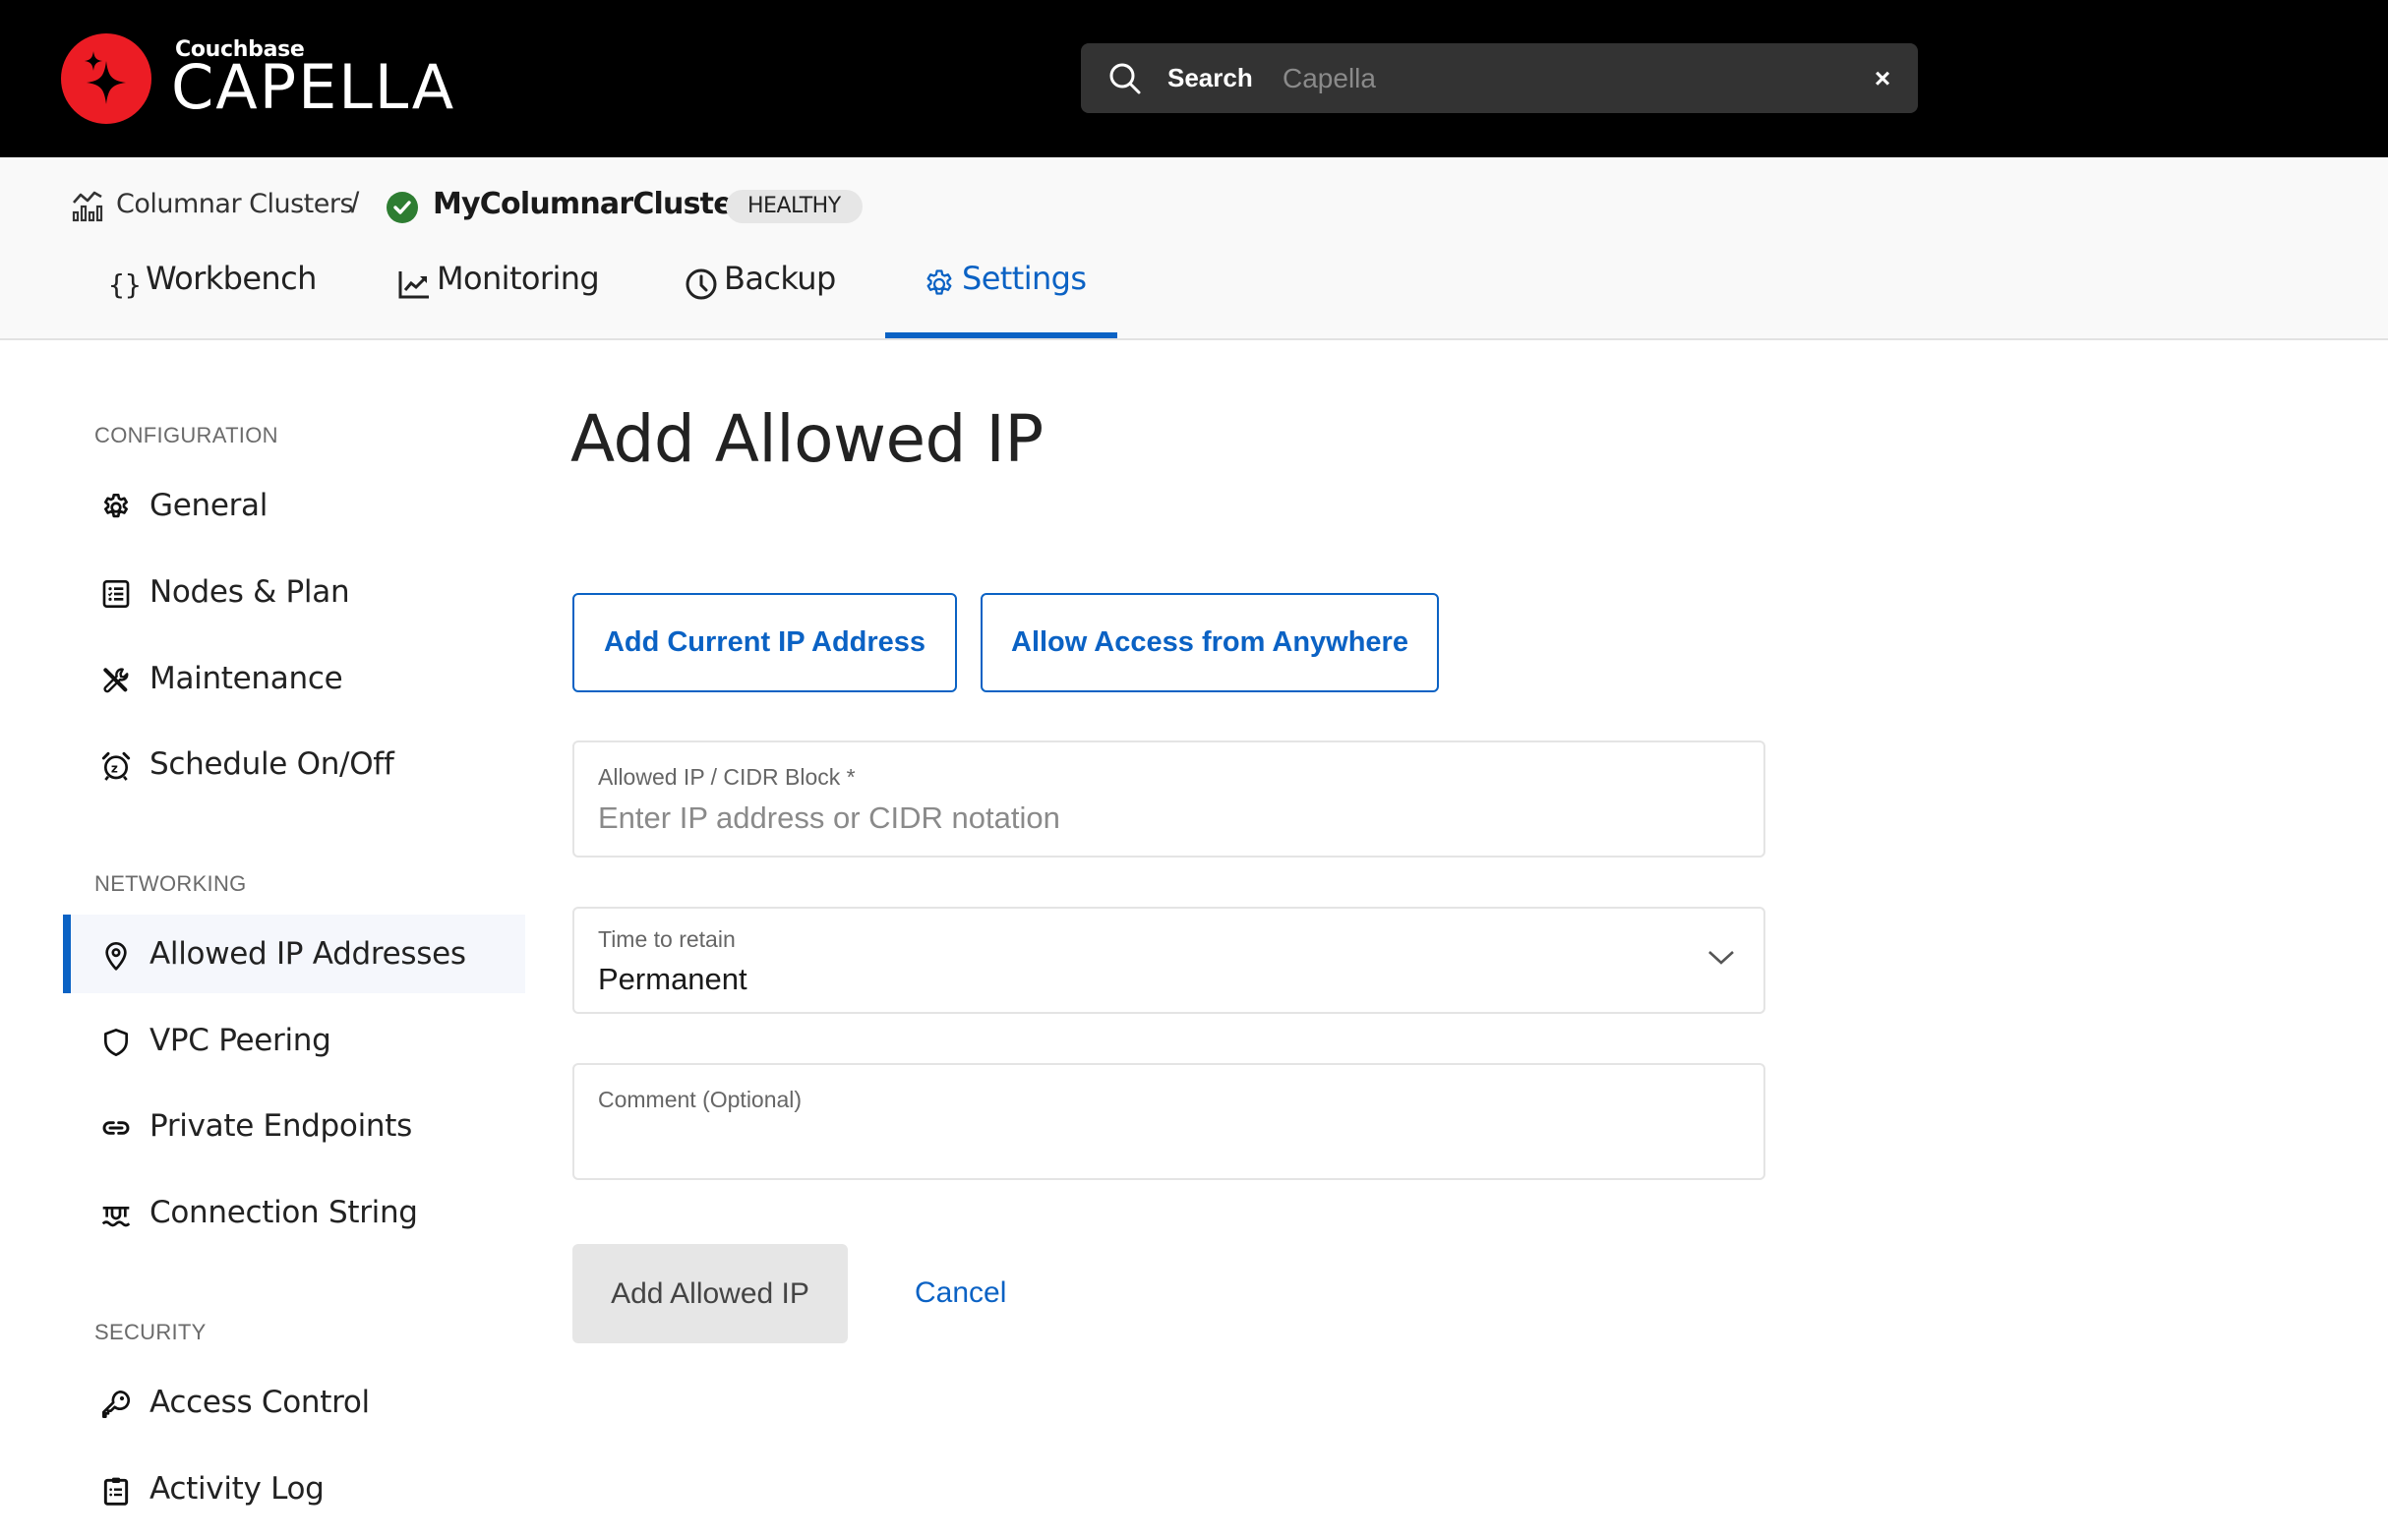 Image resolution: width=2388 pixels, height=1540 pixels. I want to click on time-to-retain-label: Time to retain, so click(667, 939).